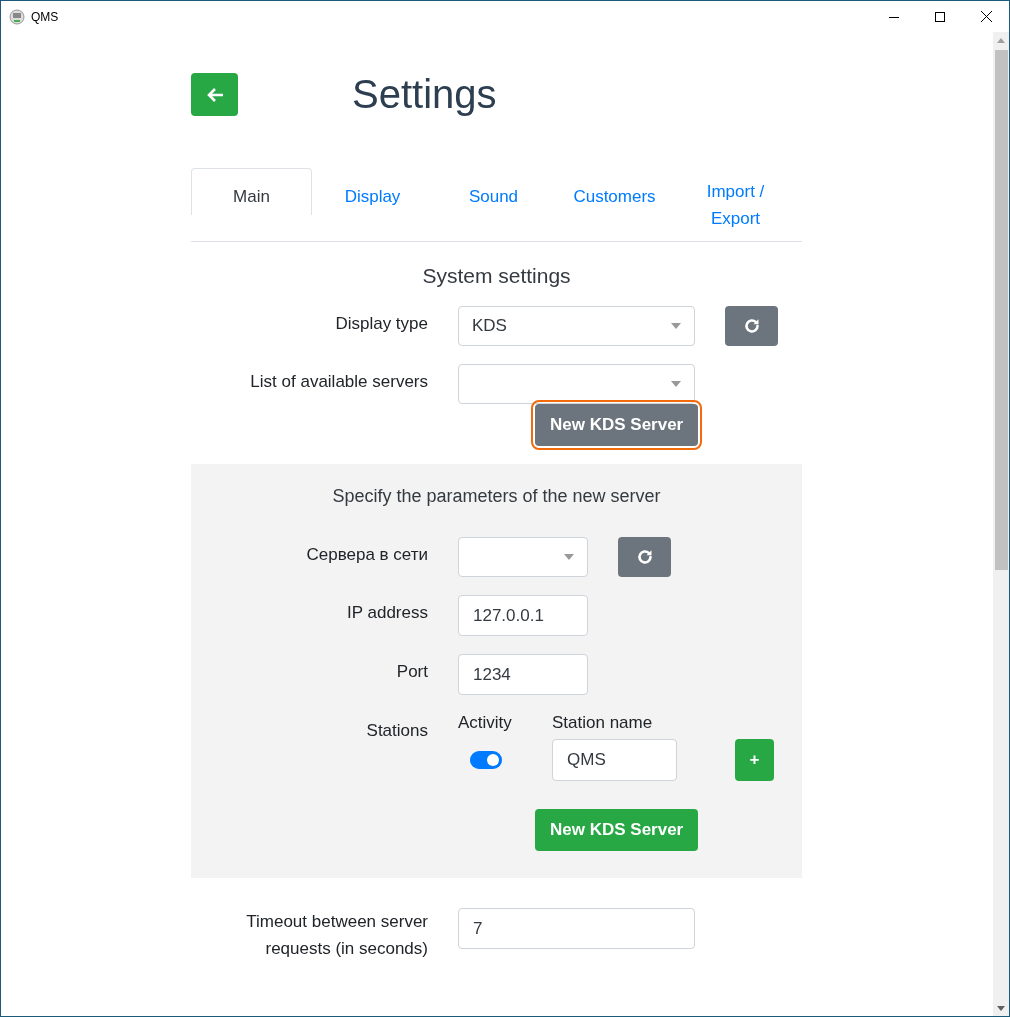 The height and width of the screenshot is (1017, 1010). Describe the element at coordinates (411, 672) in the screenshot. I see `field-label: Port` at that location.